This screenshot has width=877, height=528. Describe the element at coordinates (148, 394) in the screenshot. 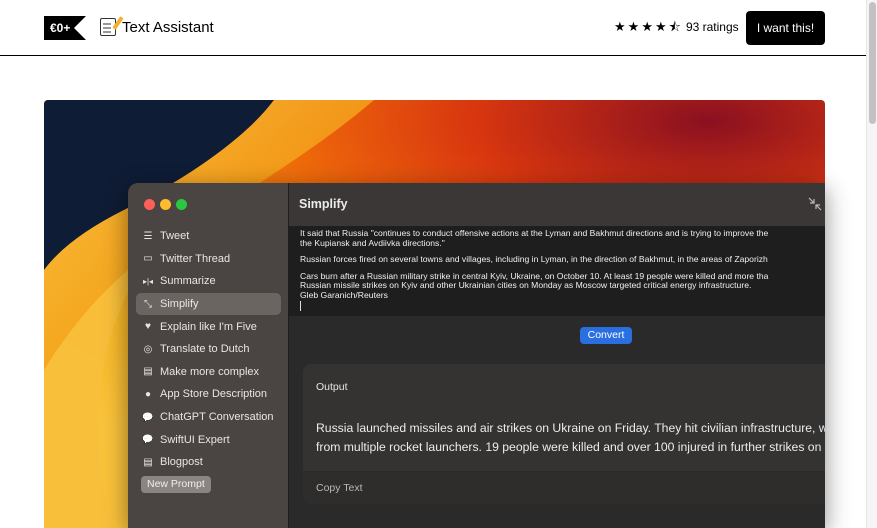

I see `circle-icon: ●` at that location.